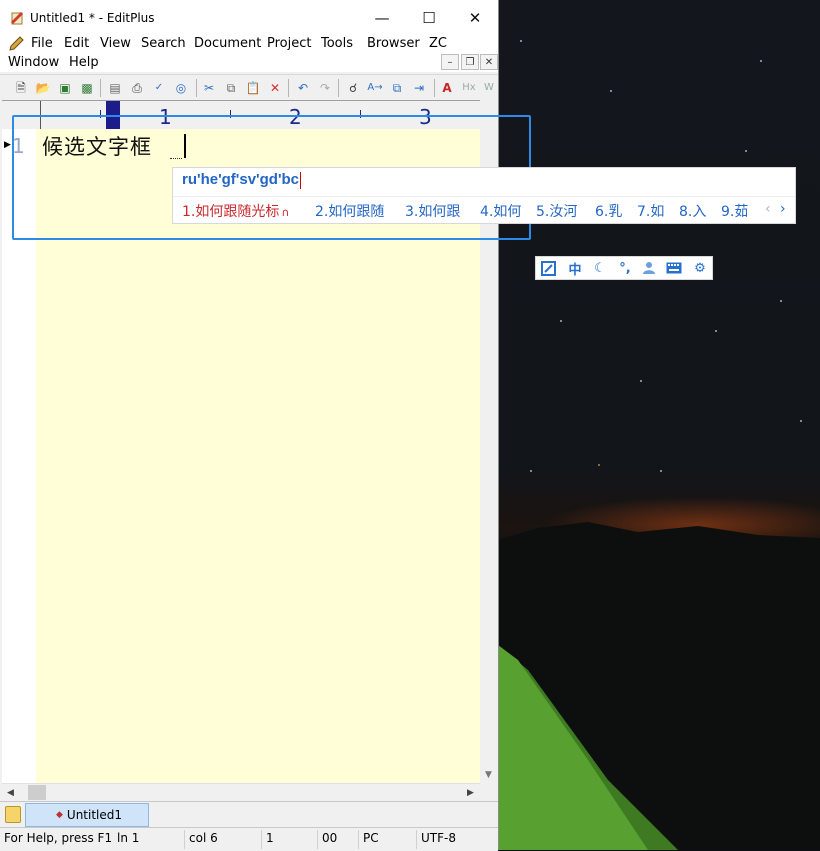  Describe the element at coordinates (397, 88) in the screenshot. I see `goto-icon: ⧉` at that location.